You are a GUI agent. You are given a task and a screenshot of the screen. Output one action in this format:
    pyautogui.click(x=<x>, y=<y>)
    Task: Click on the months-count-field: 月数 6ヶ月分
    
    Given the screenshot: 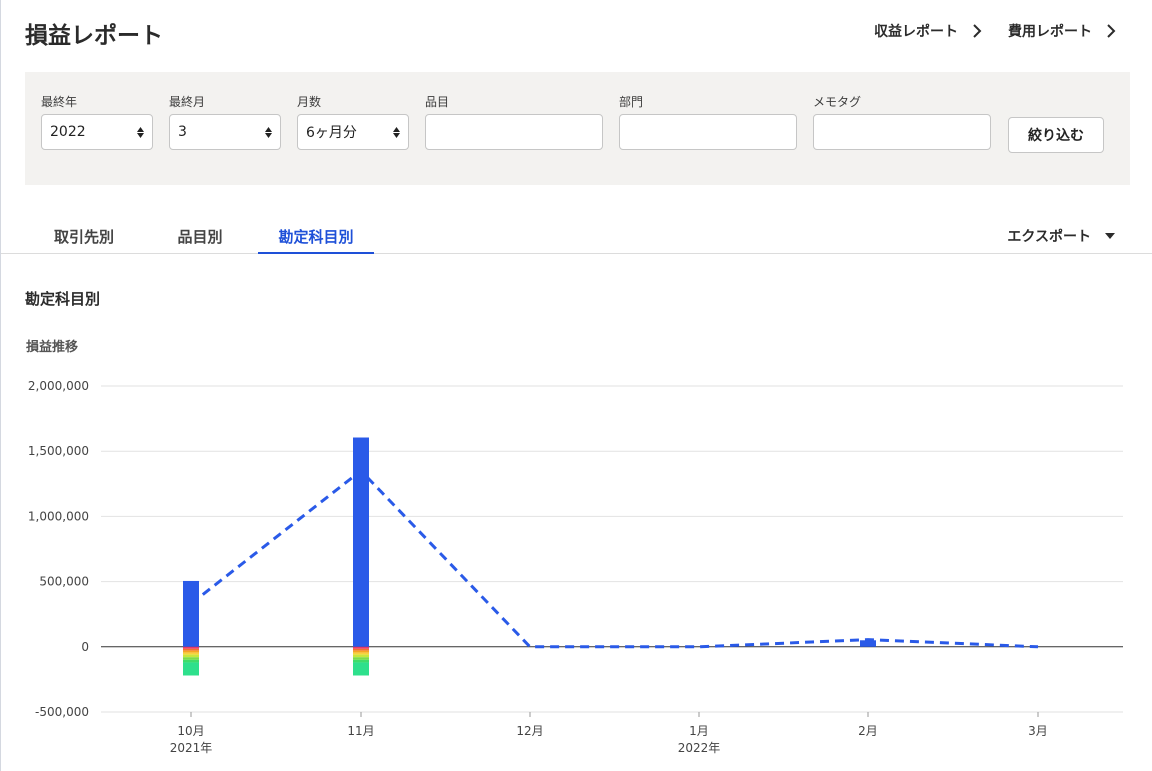 What is the action you would take?
    pyautogui.click(x=353, y=122)
    